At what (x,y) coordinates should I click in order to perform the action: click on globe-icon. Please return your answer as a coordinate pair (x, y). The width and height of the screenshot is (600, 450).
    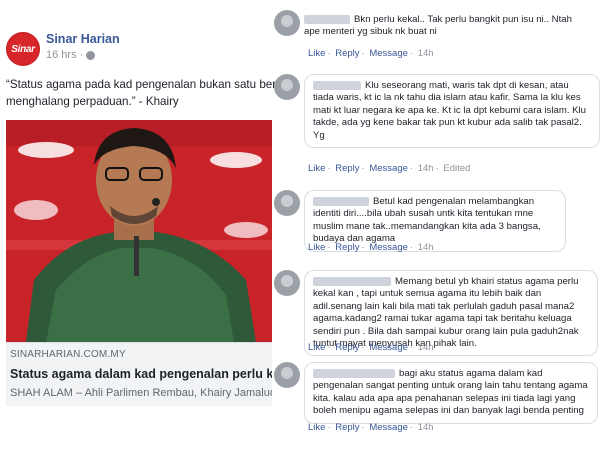
    Looking at the image, I should click on (91, 55).